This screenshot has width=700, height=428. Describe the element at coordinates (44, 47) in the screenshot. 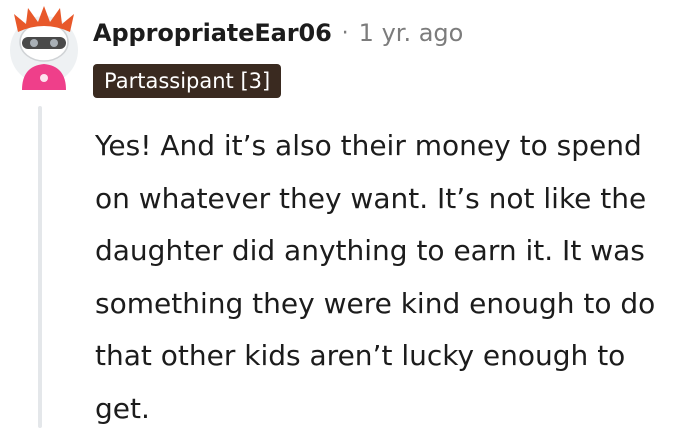

I see `user-avatar-icon` at that location.